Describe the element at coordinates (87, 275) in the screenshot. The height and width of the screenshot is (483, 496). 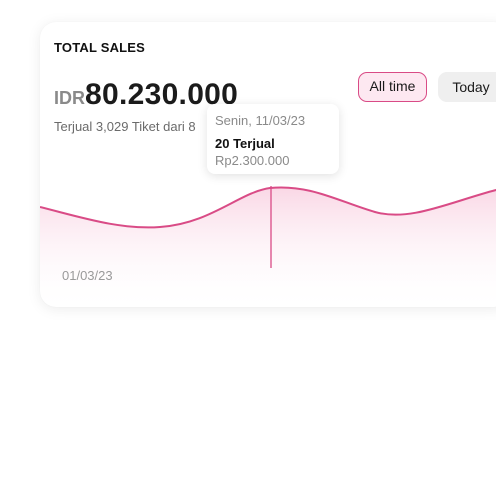
I see `x-axis-start-label: 01/03/23` at that location.